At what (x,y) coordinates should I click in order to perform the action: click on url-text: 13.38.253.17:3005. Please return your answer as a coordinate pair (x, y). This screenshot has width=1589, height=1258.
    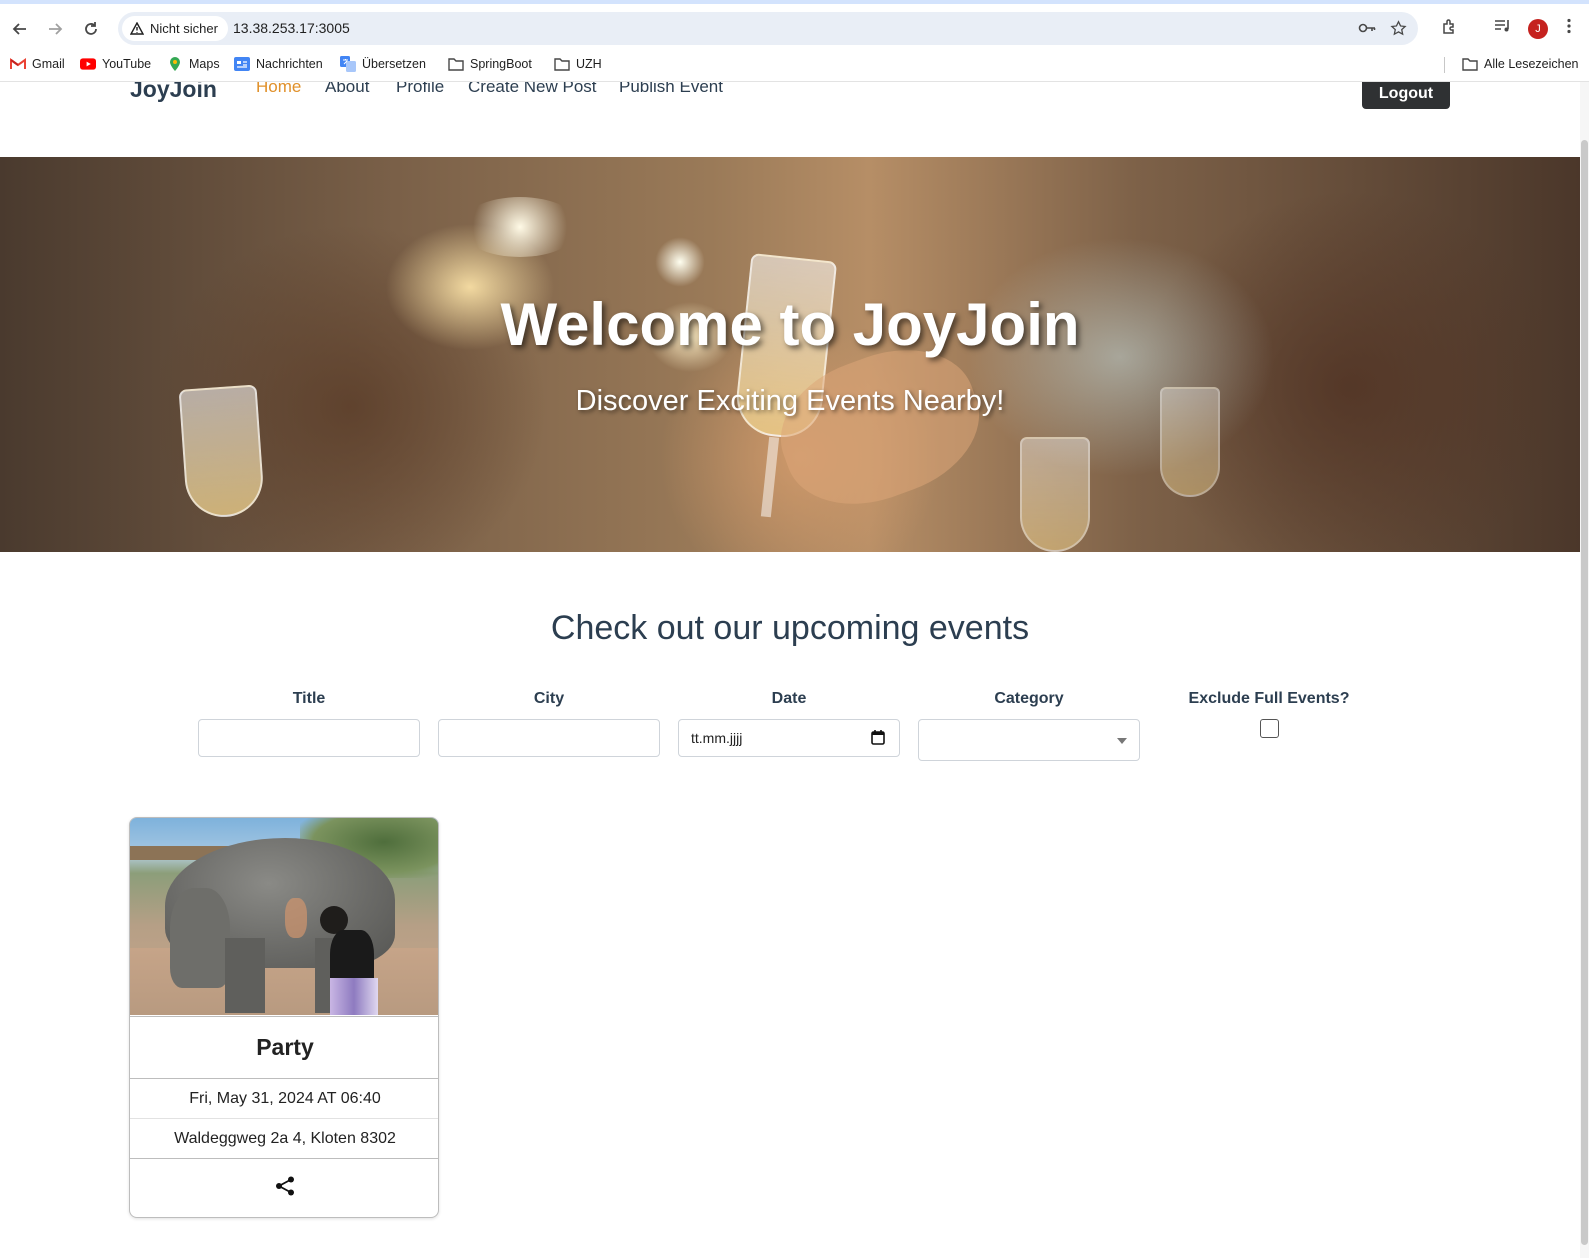
    Looking at the image, I should click on (291, 28).